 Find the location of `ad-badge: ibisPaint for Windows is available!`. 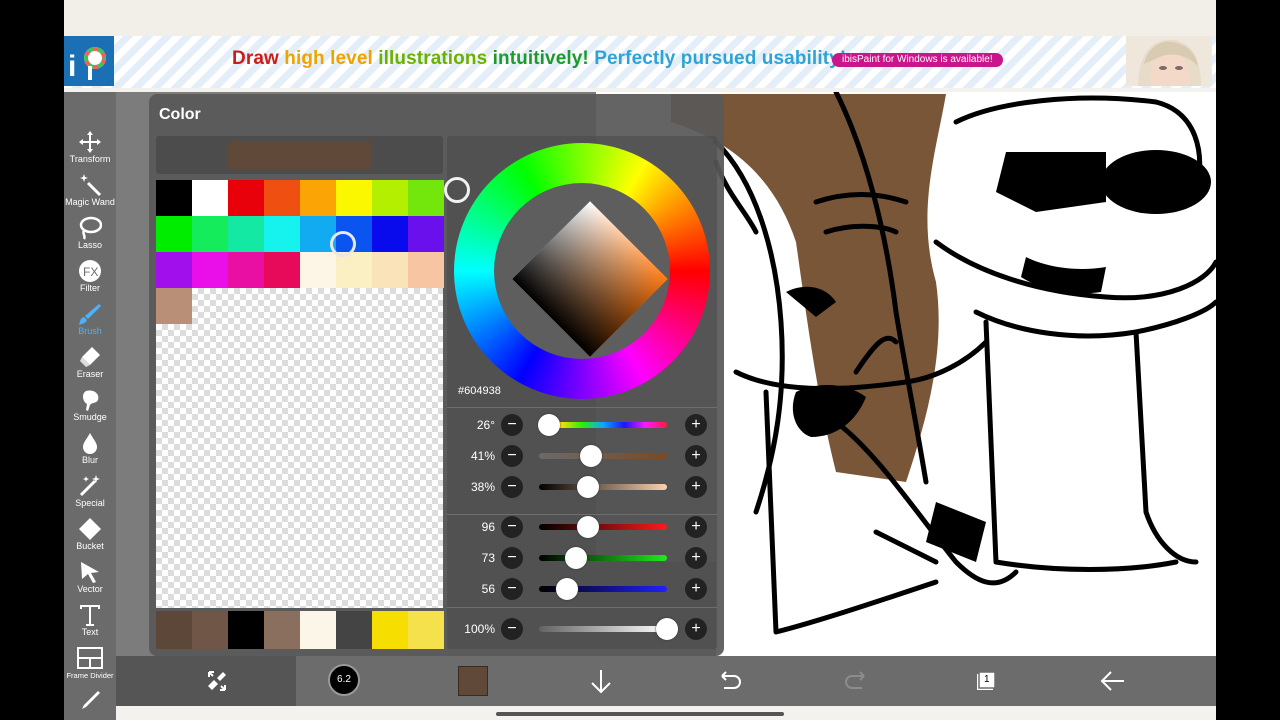

ad-badge: ibisPaint for Windows is available! is located at coordinates (917, 60).